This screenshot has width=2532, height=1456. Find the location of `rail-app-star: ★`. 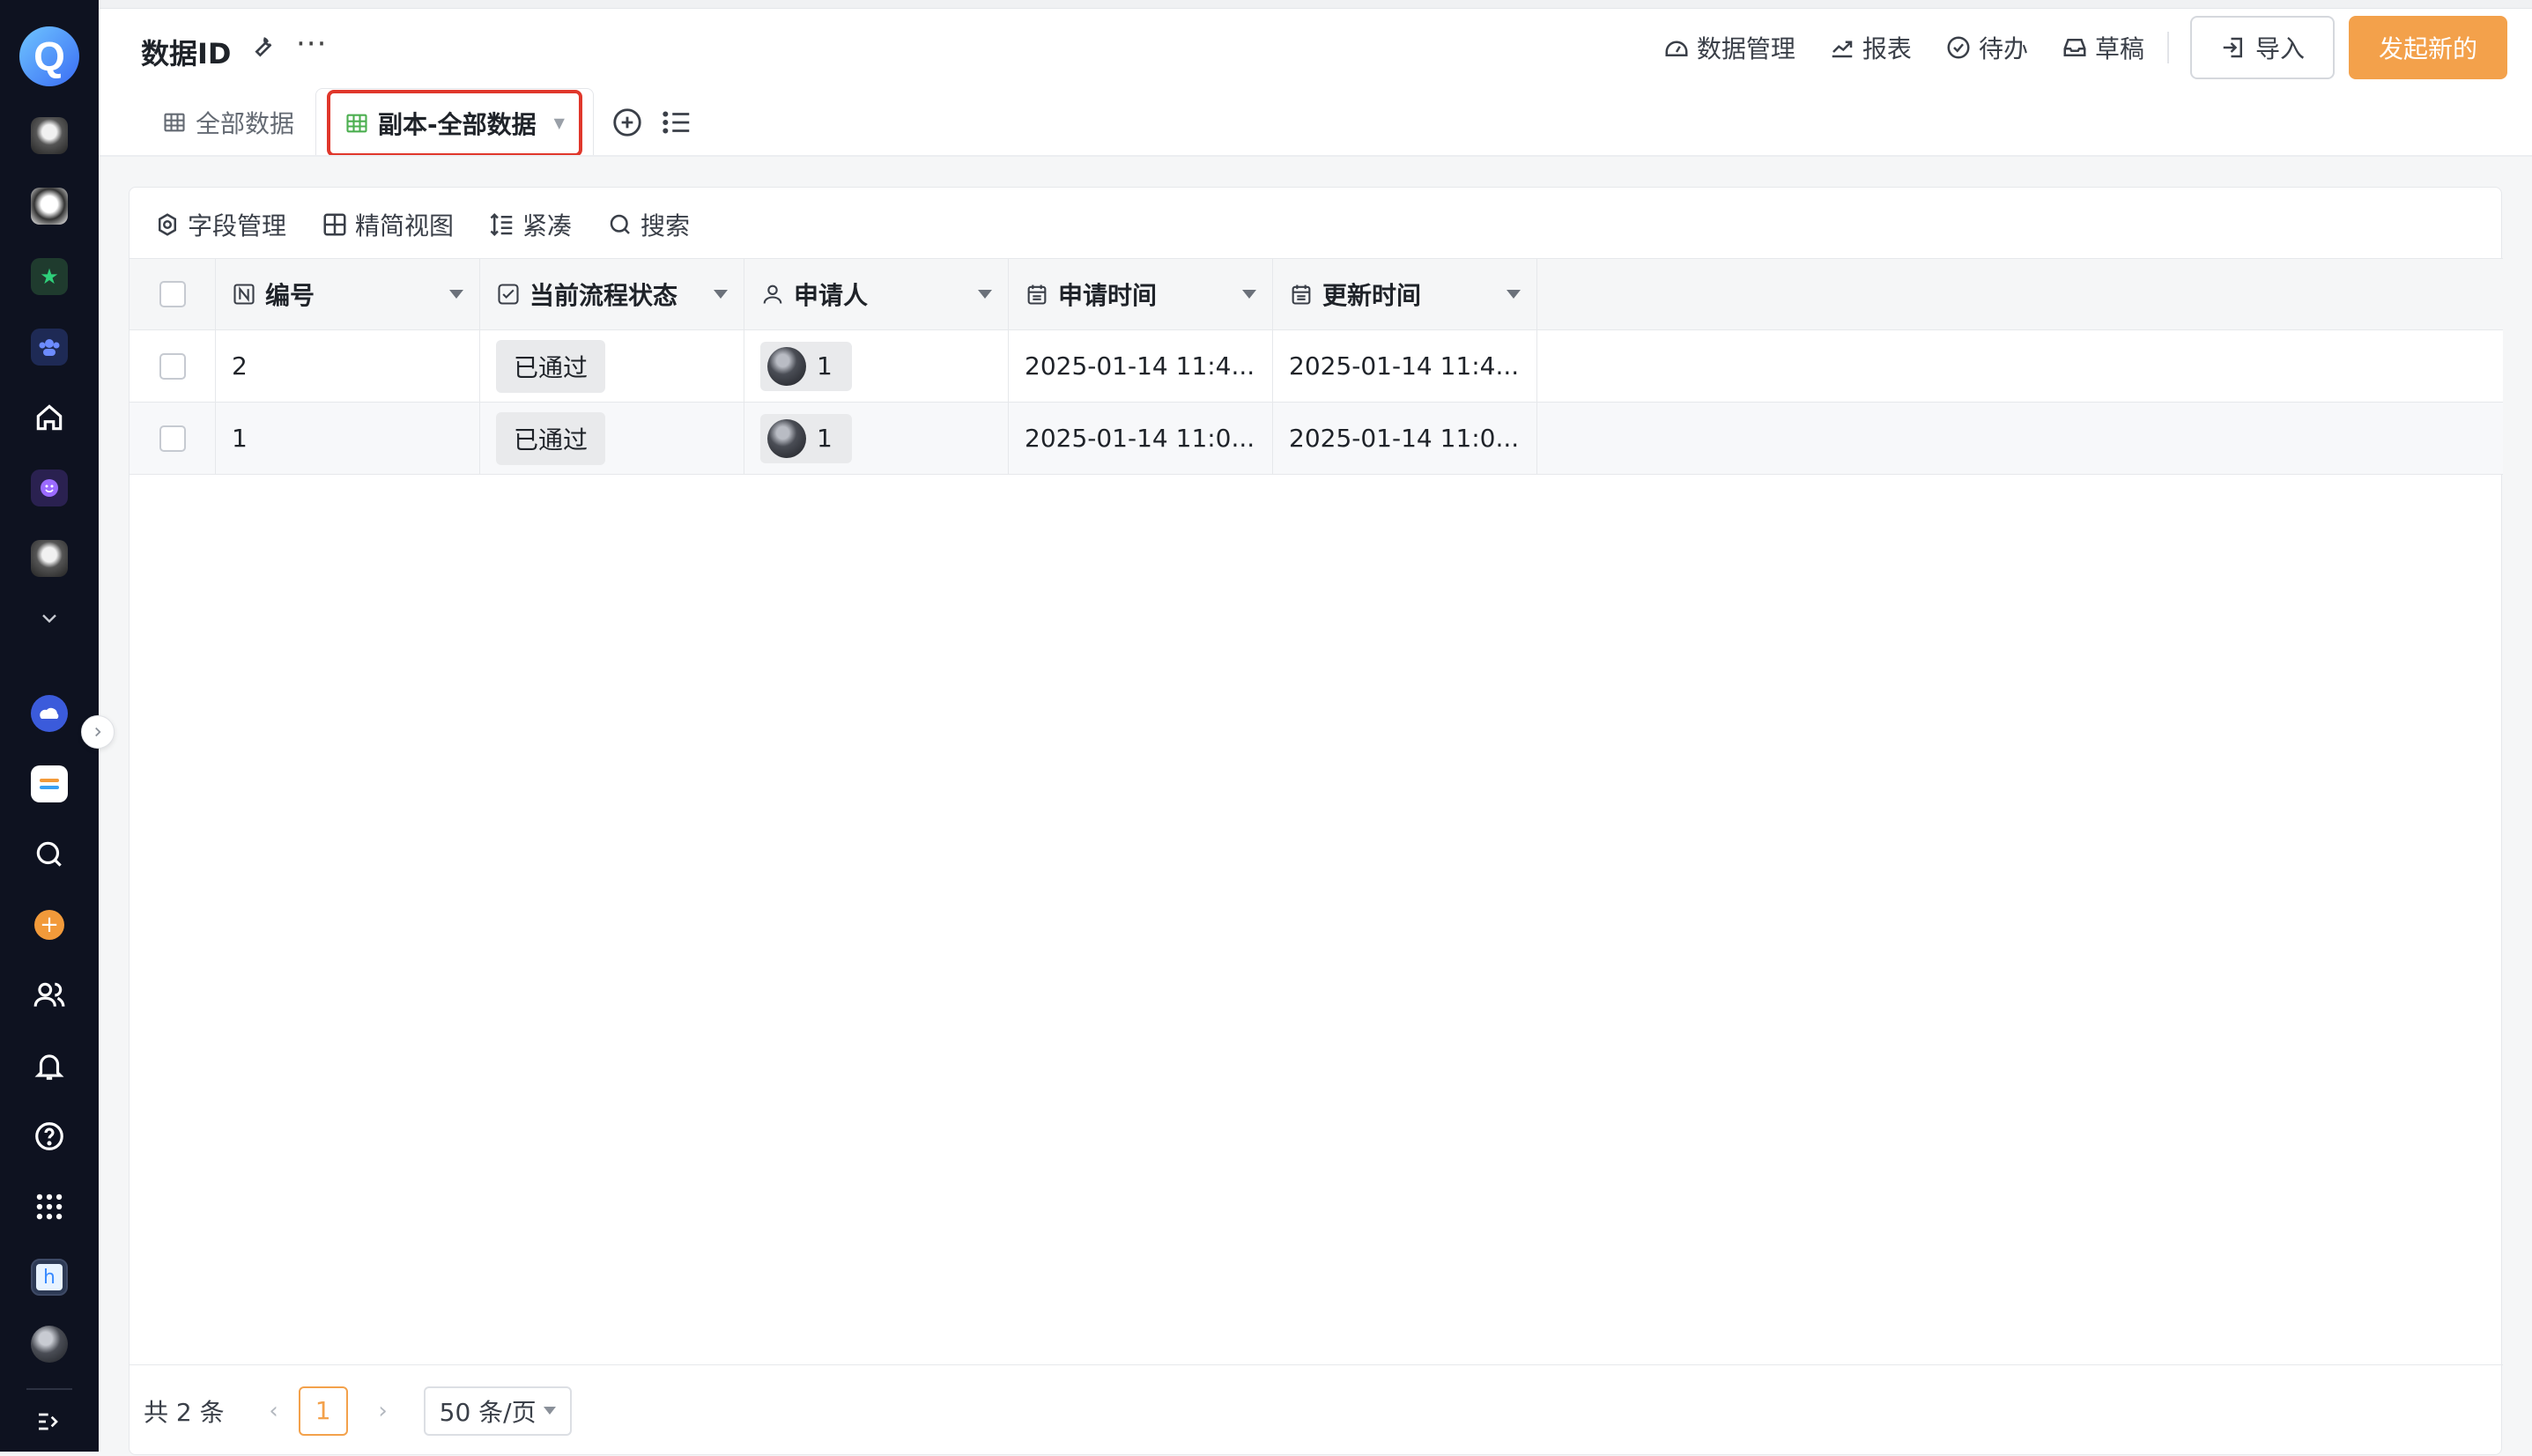

rail-app-star: ★ is located at coordinates (49, 276).